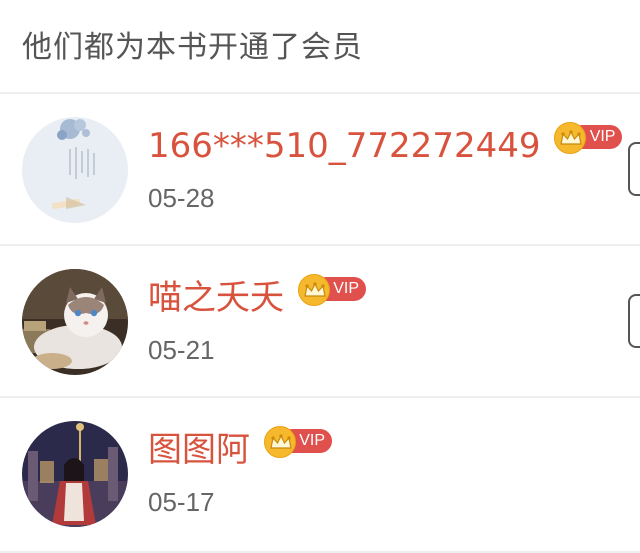 The image size is (640, 553). I want to click on join-date: 05-28, so click(181, 198).